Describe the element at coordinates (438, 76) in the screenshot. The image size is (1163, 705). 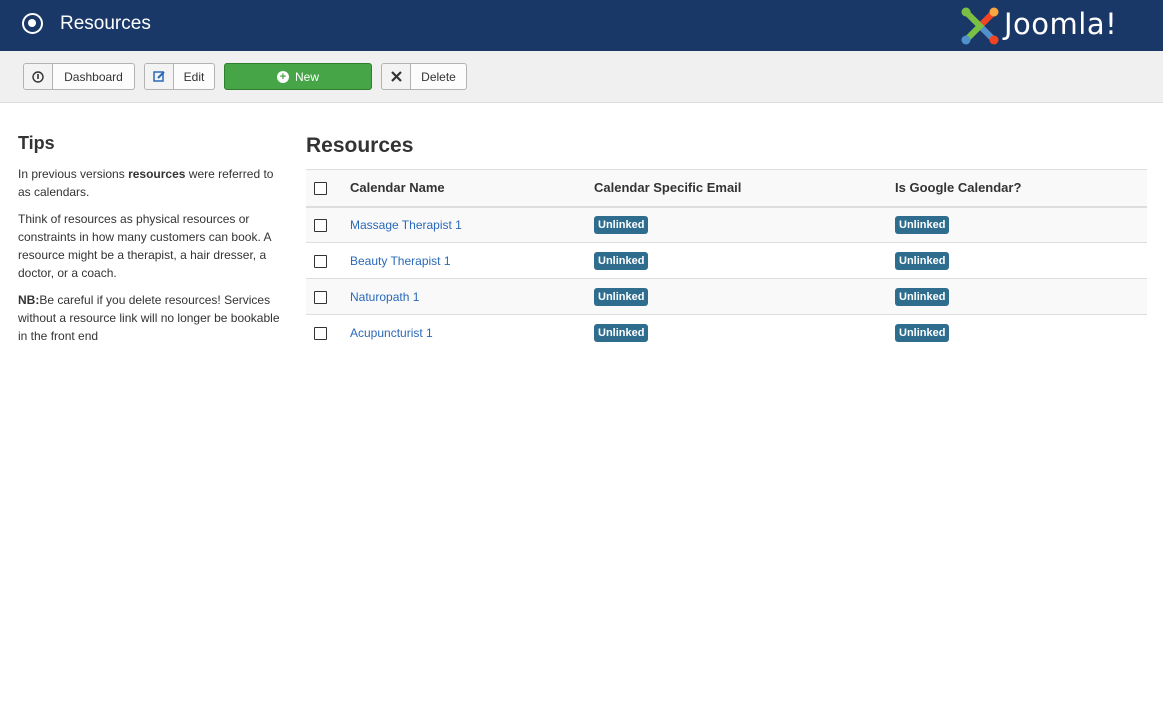
I see `delete-label: Delete` at that location.